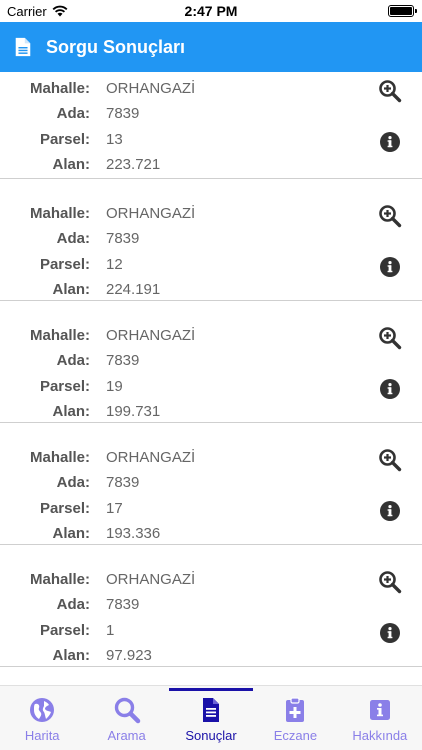 The image size is (422, 750). I want to click on field-row-parsel: Parsel: 13, so click(61, 139).